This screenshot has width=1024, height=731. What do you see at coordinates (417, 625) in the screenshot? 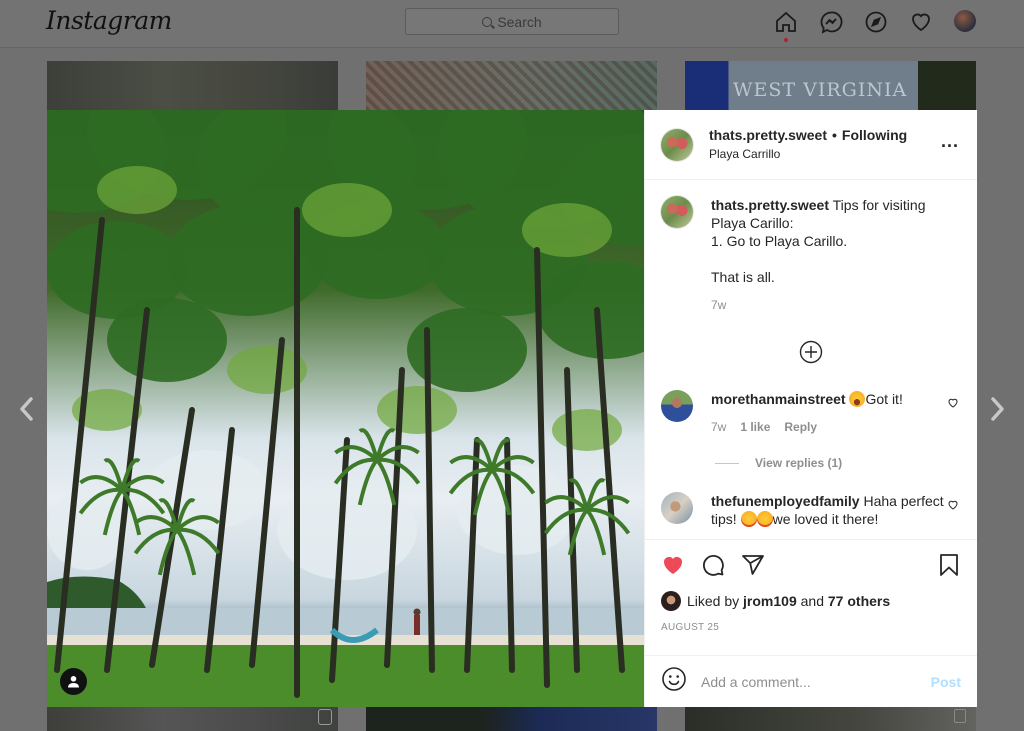
I see `person` at bounding box center [417, 625].